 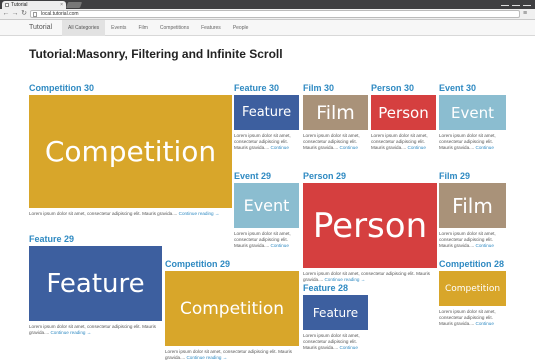 What do you see at coordinates (275, 14) in the screenshot?
I see `url-input: local.tutorial.com` at bounding box center [275, 14].